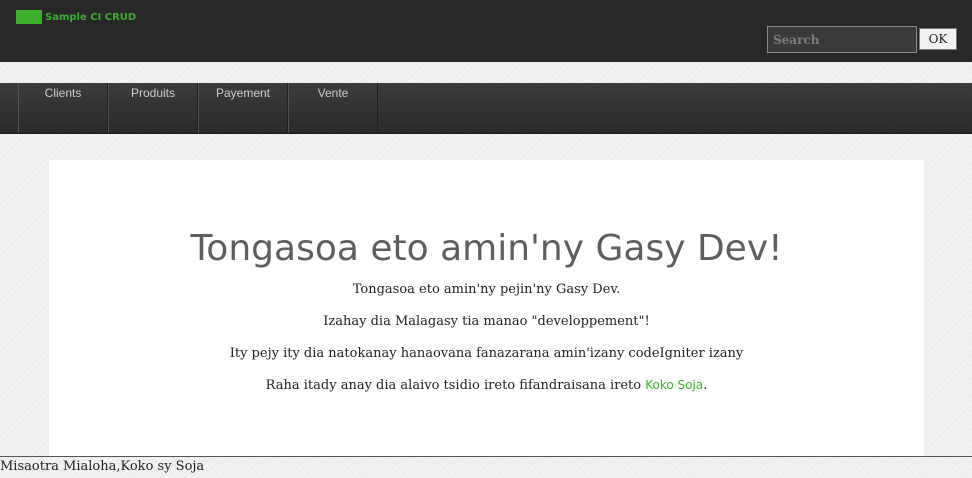 The width and height of the screenshot is (972, 478). What do you see at coordinates (29, 17) in the screenshot?
I see `brand-mark-icon` at bounding box center [29, 17].